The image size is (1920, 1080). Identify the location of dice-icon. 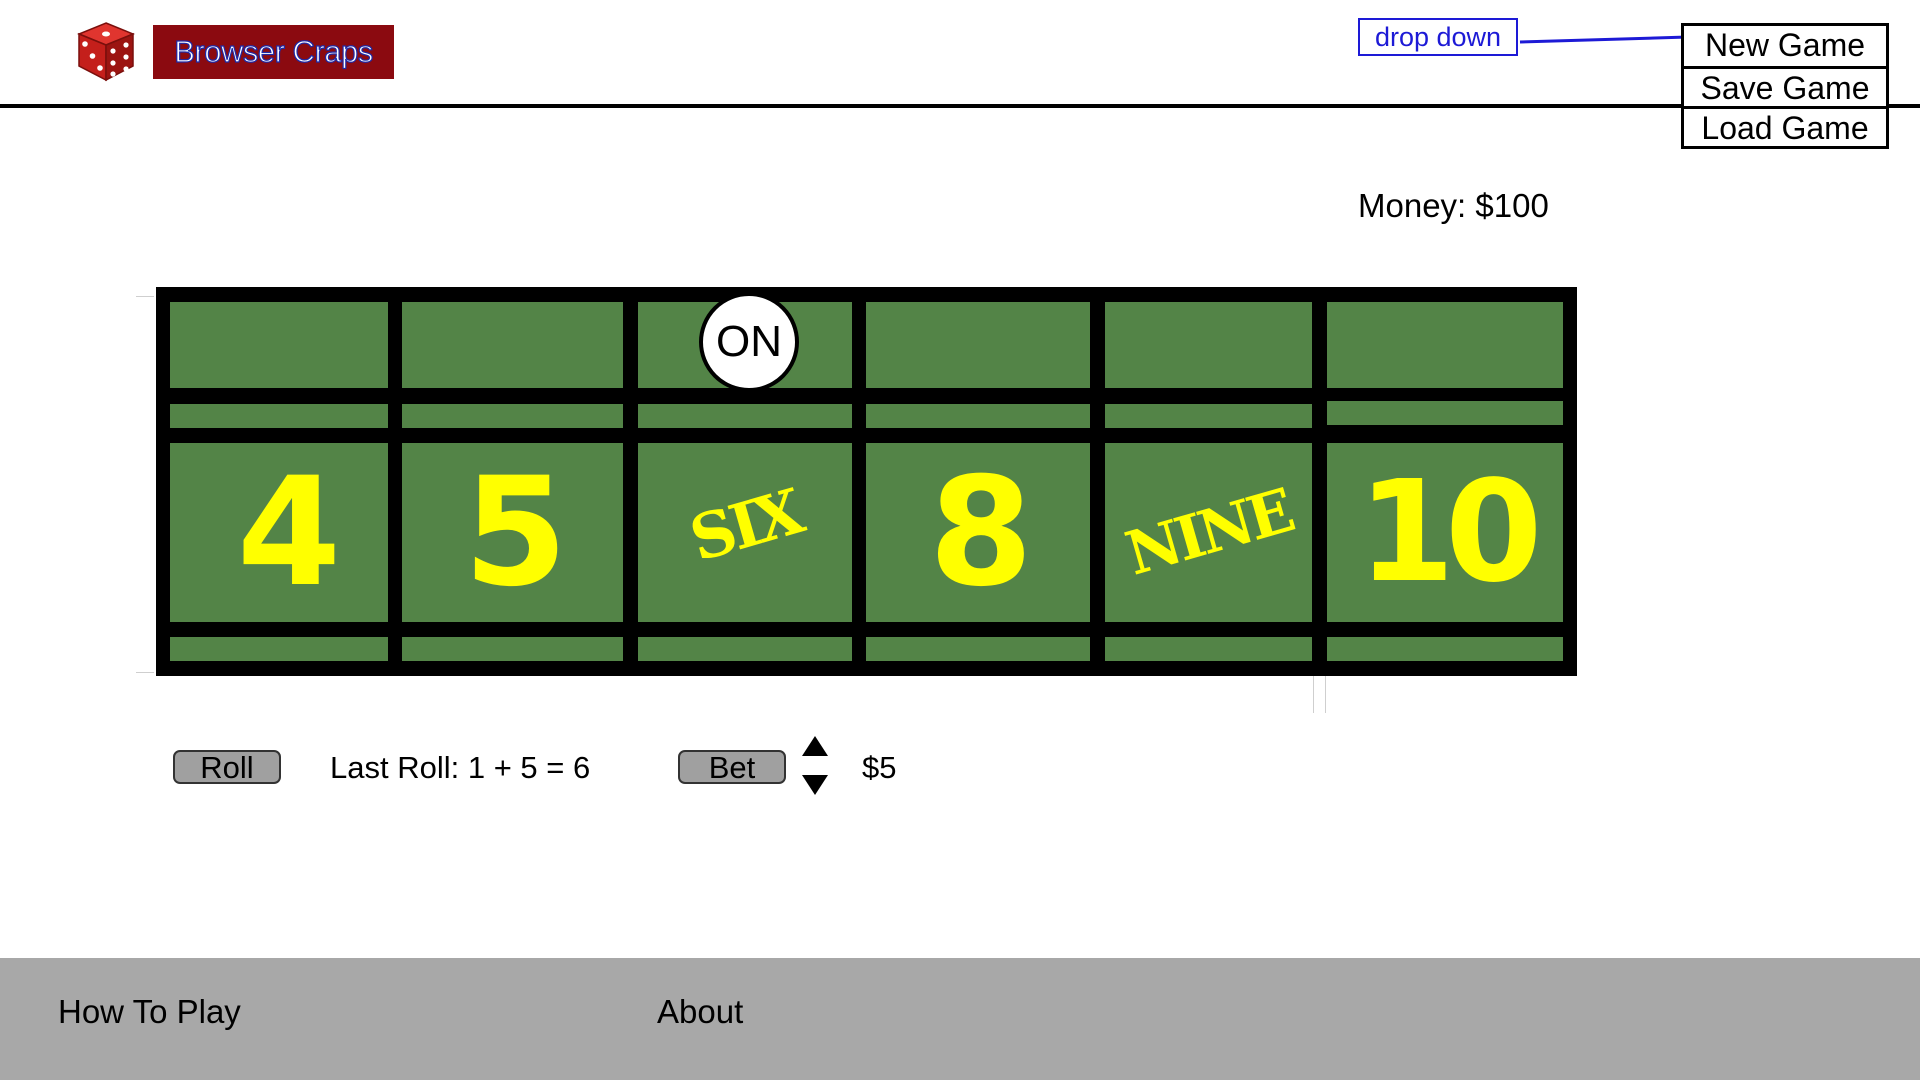
(106, 52).